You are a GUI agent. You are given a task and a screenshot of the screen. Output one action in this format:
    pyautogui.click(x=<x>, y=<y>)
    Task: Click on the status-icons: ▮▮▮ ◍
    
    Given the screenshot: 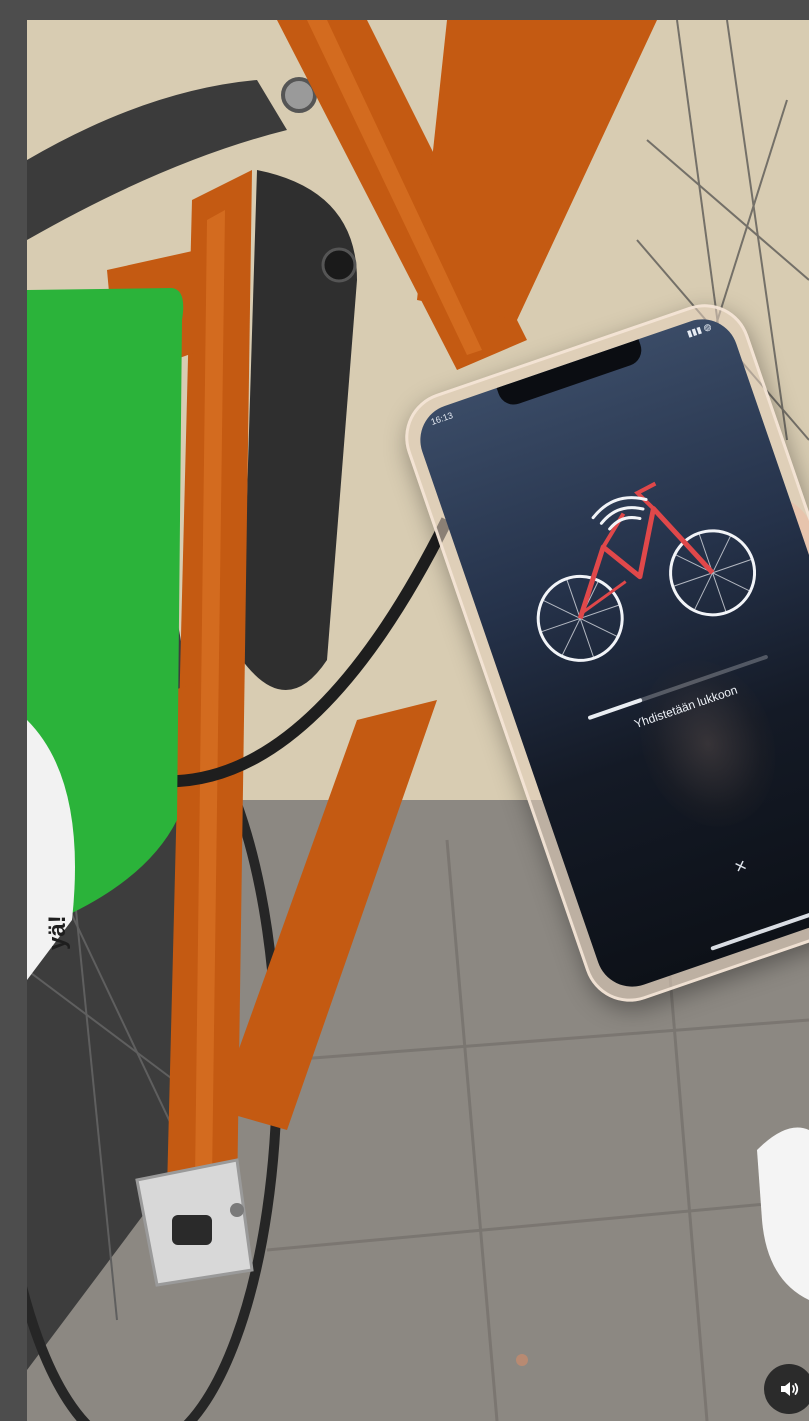 What is the action you would take?
    pyautogui.click(x=699, y=330)
    